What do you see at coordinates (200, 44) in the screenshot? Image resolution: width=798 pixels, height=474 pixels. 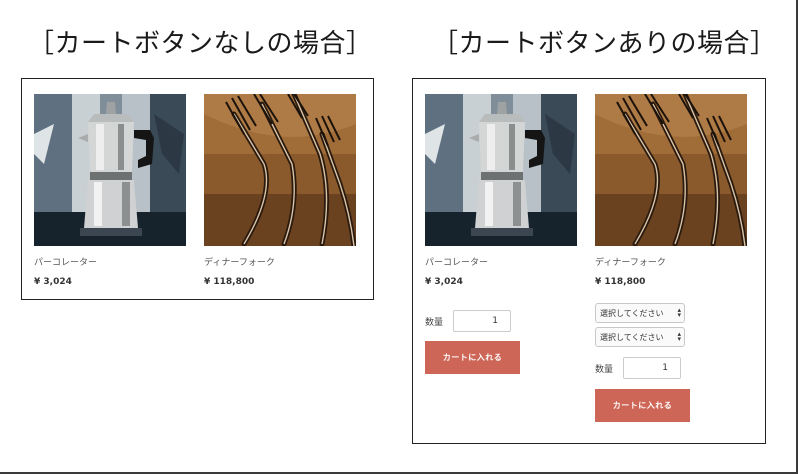 I see `heading-without-cart: ［カートボタンなしの場合］` at bounding box center [200, 44].